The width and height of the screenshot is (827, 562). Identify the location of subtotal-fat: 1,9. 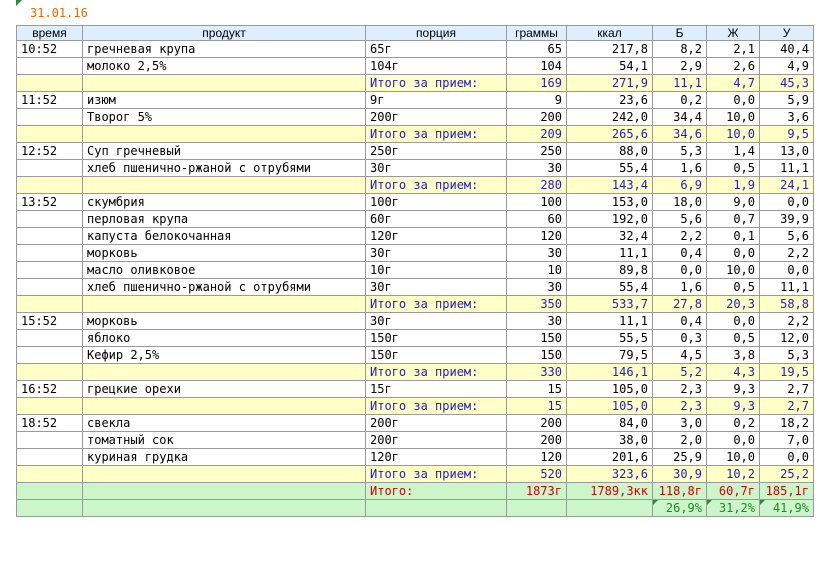
(733, 185).